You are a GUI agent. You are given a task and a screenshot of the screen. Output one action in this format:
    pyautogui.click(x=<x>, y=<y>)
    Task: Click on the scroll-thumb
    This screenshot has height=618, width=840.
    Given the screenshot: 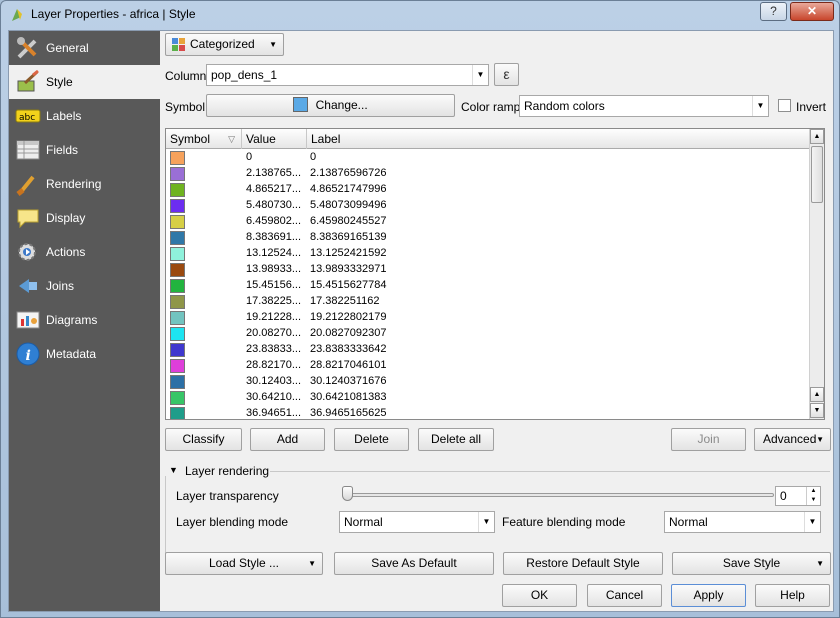 What is the action you would take?
    pyautogui.click(x=817, y=174)
    